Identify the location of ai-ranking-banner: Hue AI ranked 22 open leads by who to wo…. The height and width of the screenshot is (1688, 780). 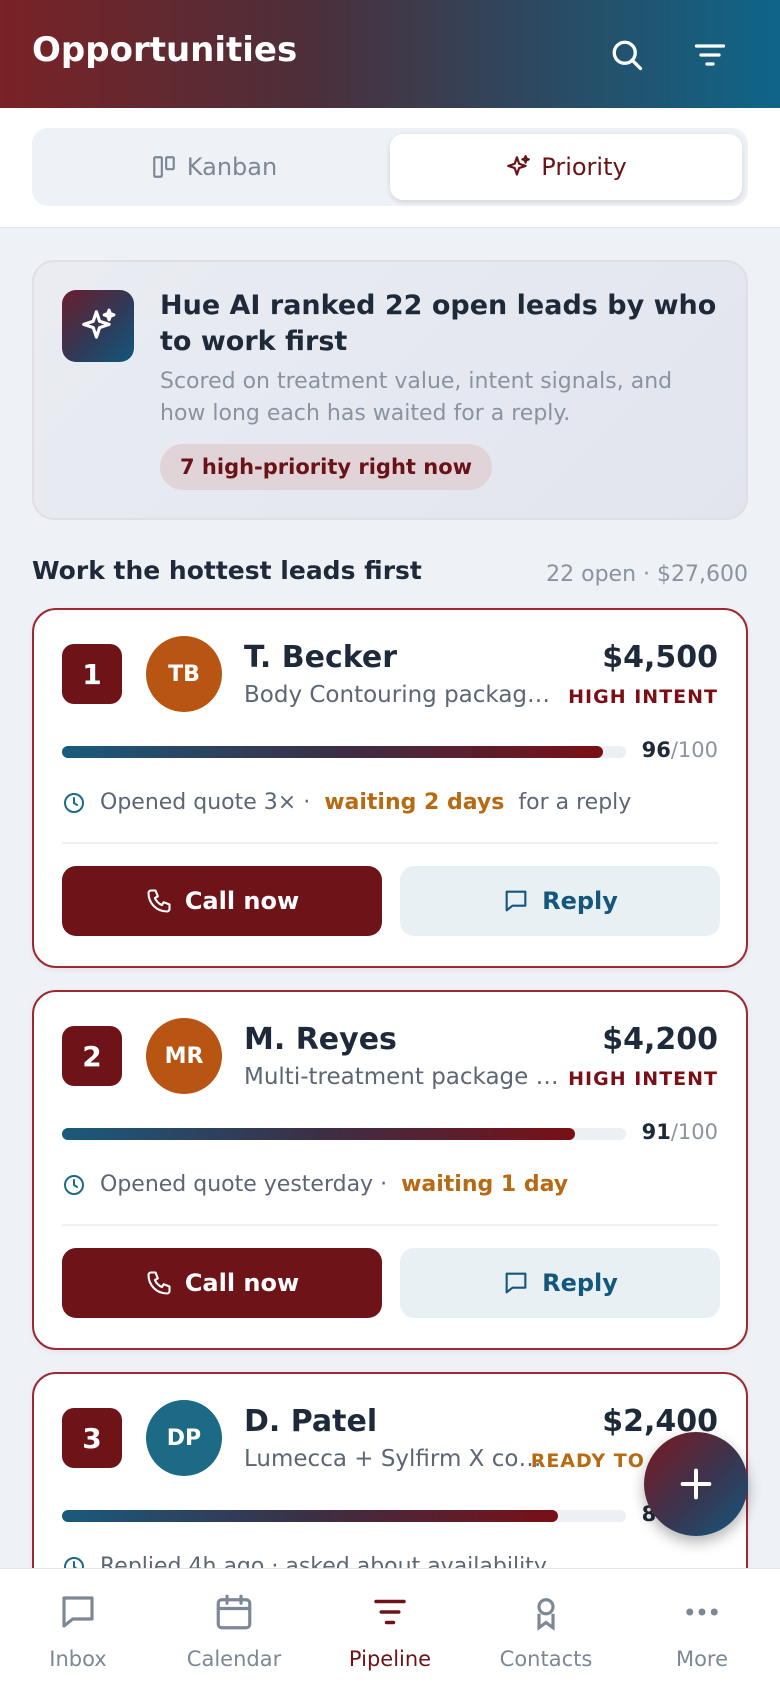
(390, 390).